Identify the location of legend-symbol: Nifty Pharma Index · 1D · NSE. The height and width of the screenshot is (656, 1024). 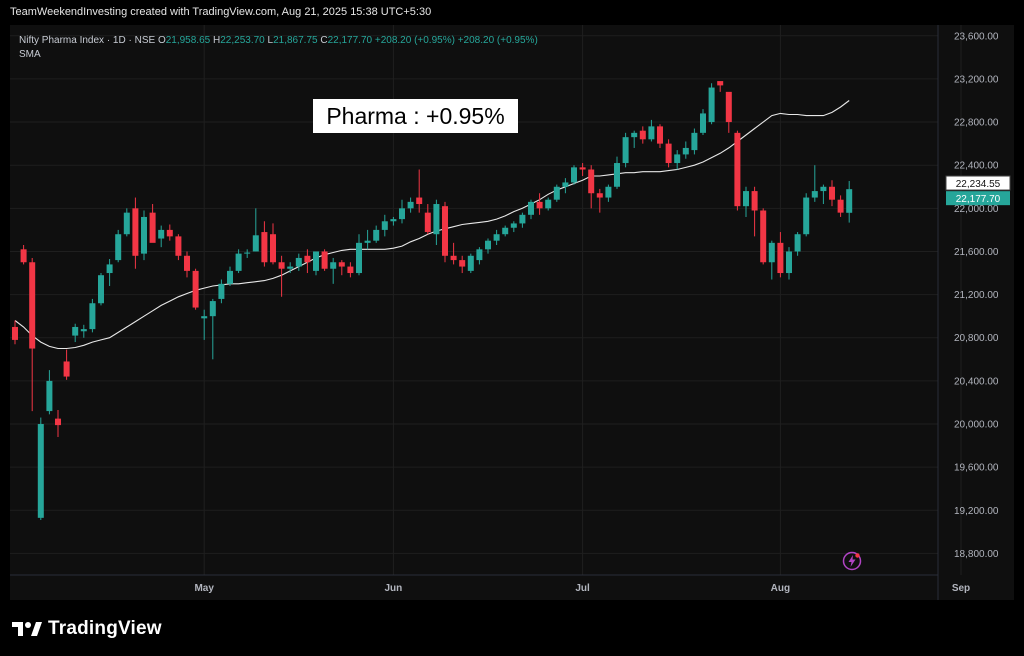
(87, 40).